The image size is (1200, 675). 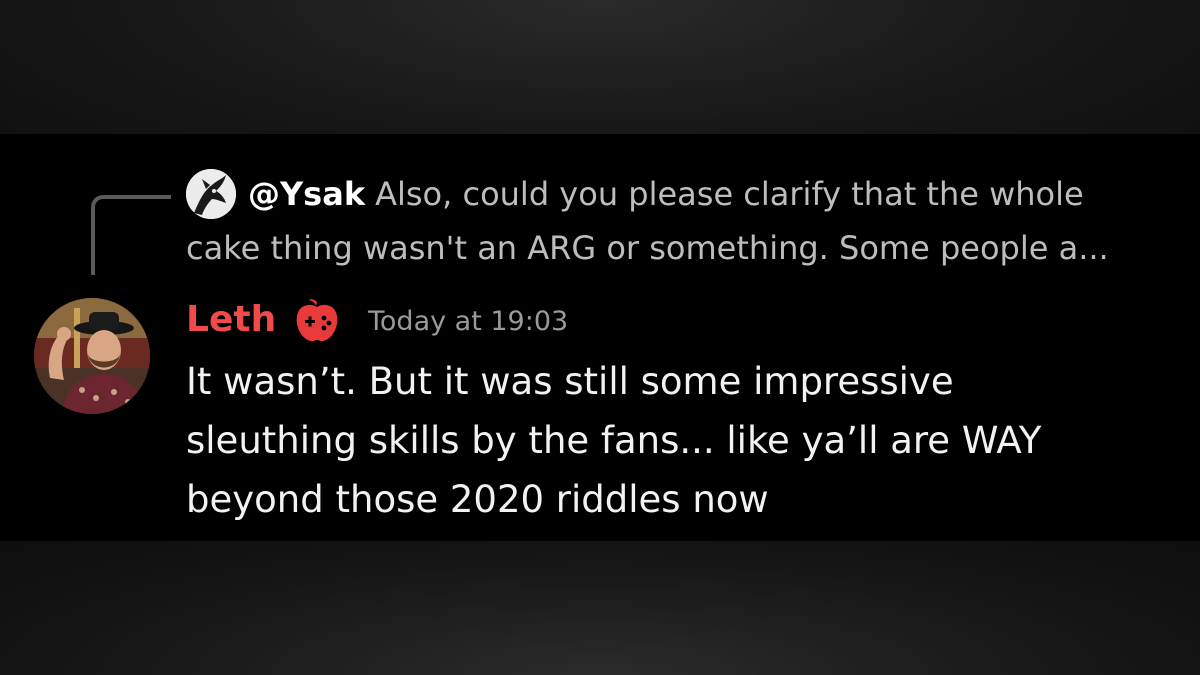 What do you see at coordinates (477, 499) in the screenshot?
I see `message-line-3: beyond those 2020 riddles now` at bounding box center [477, 499].